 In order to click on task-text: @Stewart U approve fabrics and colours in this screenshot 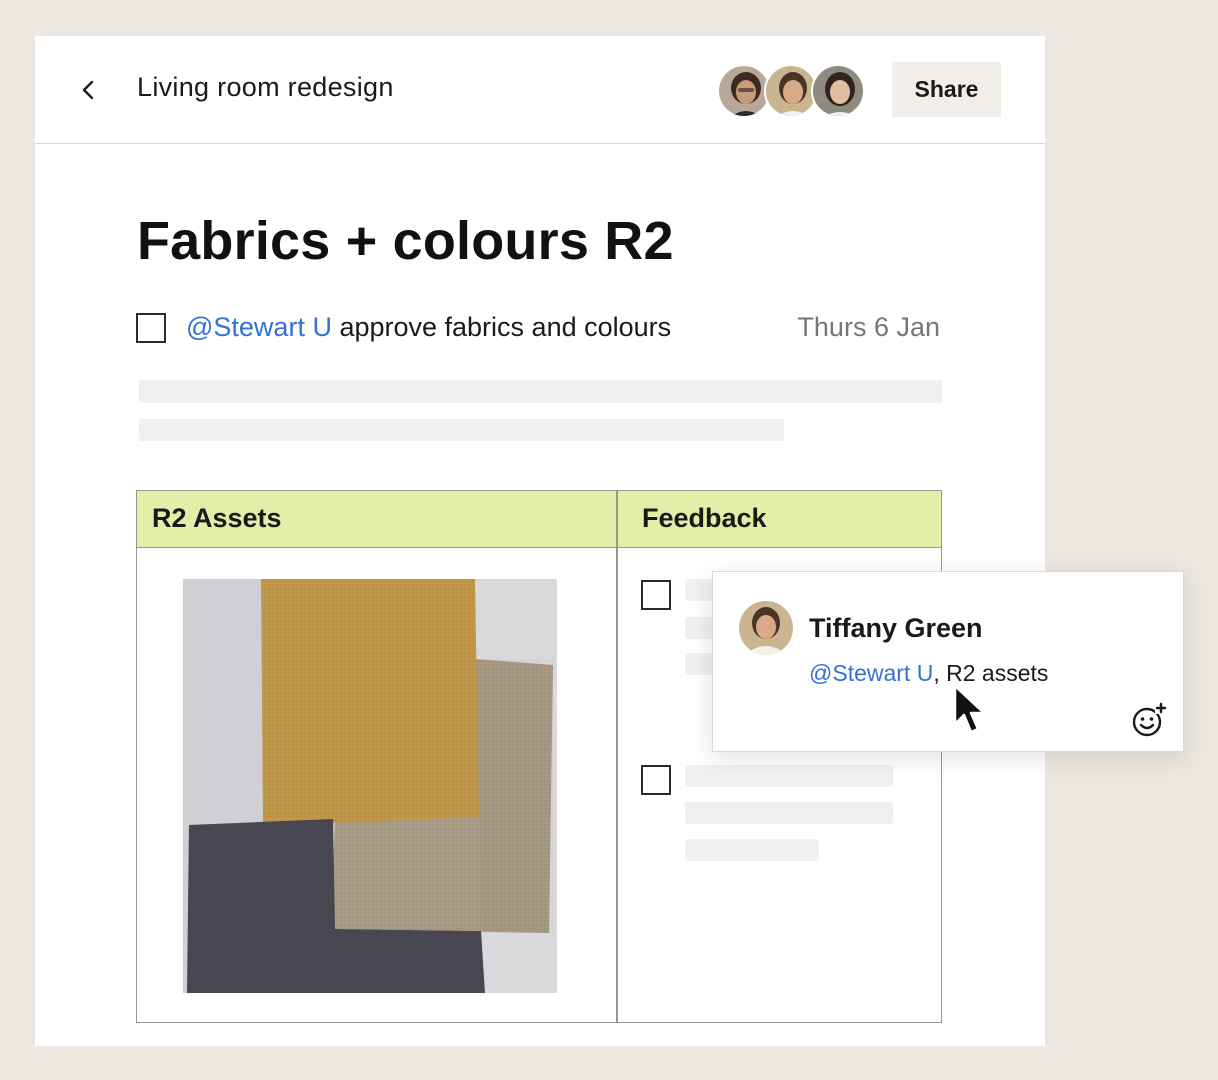, I will do `click(428, 327)`.